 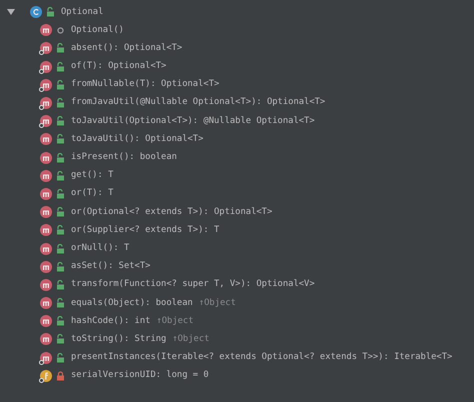 I want to click on tree-item-label: equals(Object): boolean, so click(x=132, y=303).